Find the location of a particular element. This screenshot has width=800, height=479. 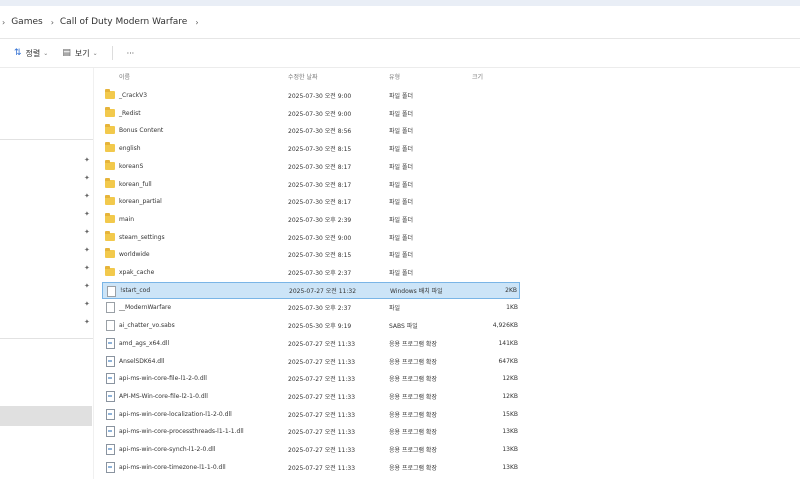

chevron-right-icon: › is located at coordinates (4, 22).